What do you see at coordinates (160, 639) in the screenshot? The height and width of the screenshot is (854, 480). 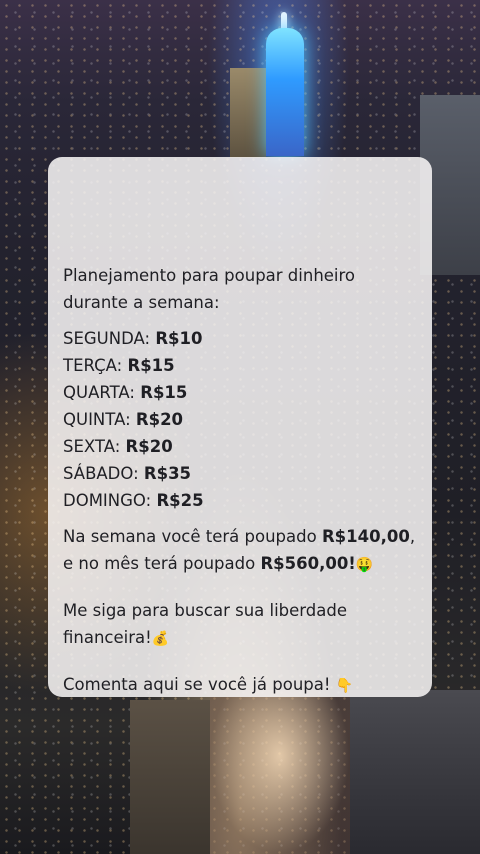 I see `money-bag-emoji-icon: 💰` at bounding box center [160, 639].